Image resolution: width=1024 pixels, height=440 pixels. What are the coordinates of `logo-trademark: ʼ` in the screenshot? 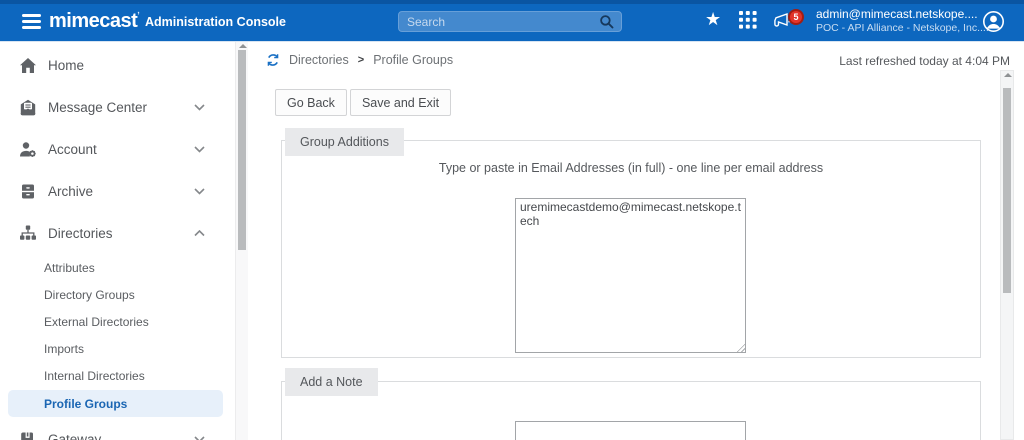 It's located at (138, 15).